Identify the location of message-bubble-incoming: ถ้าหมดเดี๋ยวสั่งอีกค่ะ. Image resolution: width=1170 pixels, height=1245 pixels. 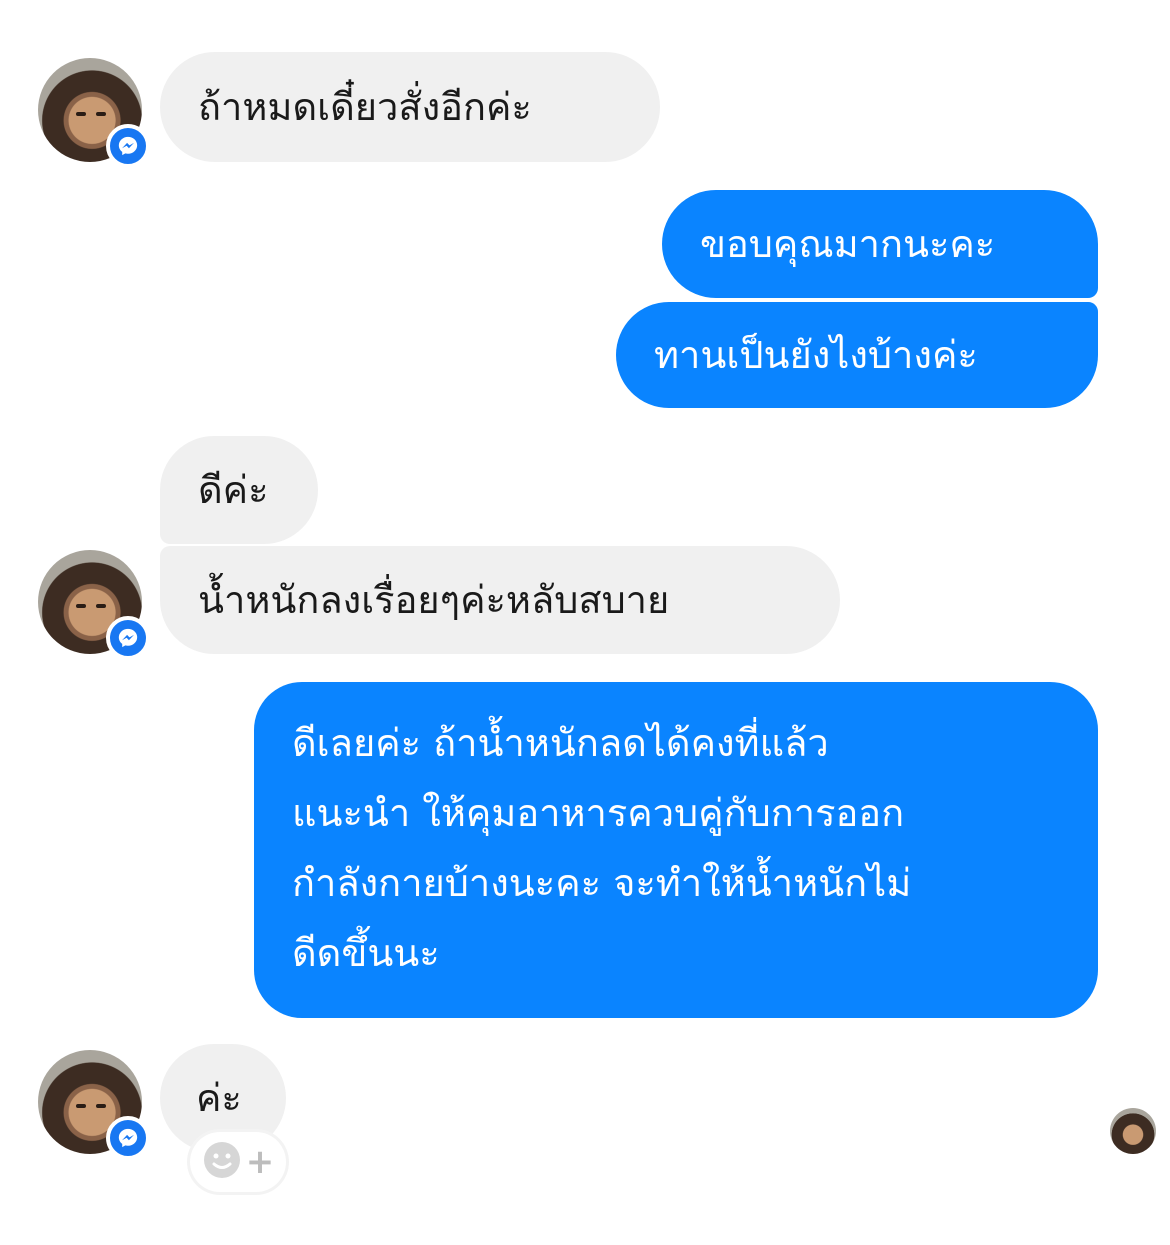
(410, 107).